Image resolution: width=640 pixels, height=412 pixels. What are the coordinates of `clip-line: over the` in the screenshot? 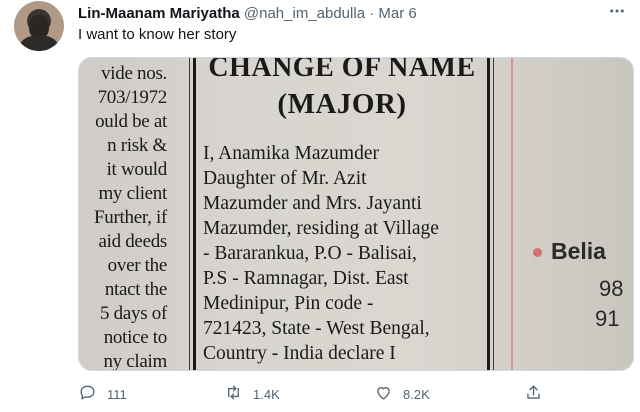 It's located at (137, 265).